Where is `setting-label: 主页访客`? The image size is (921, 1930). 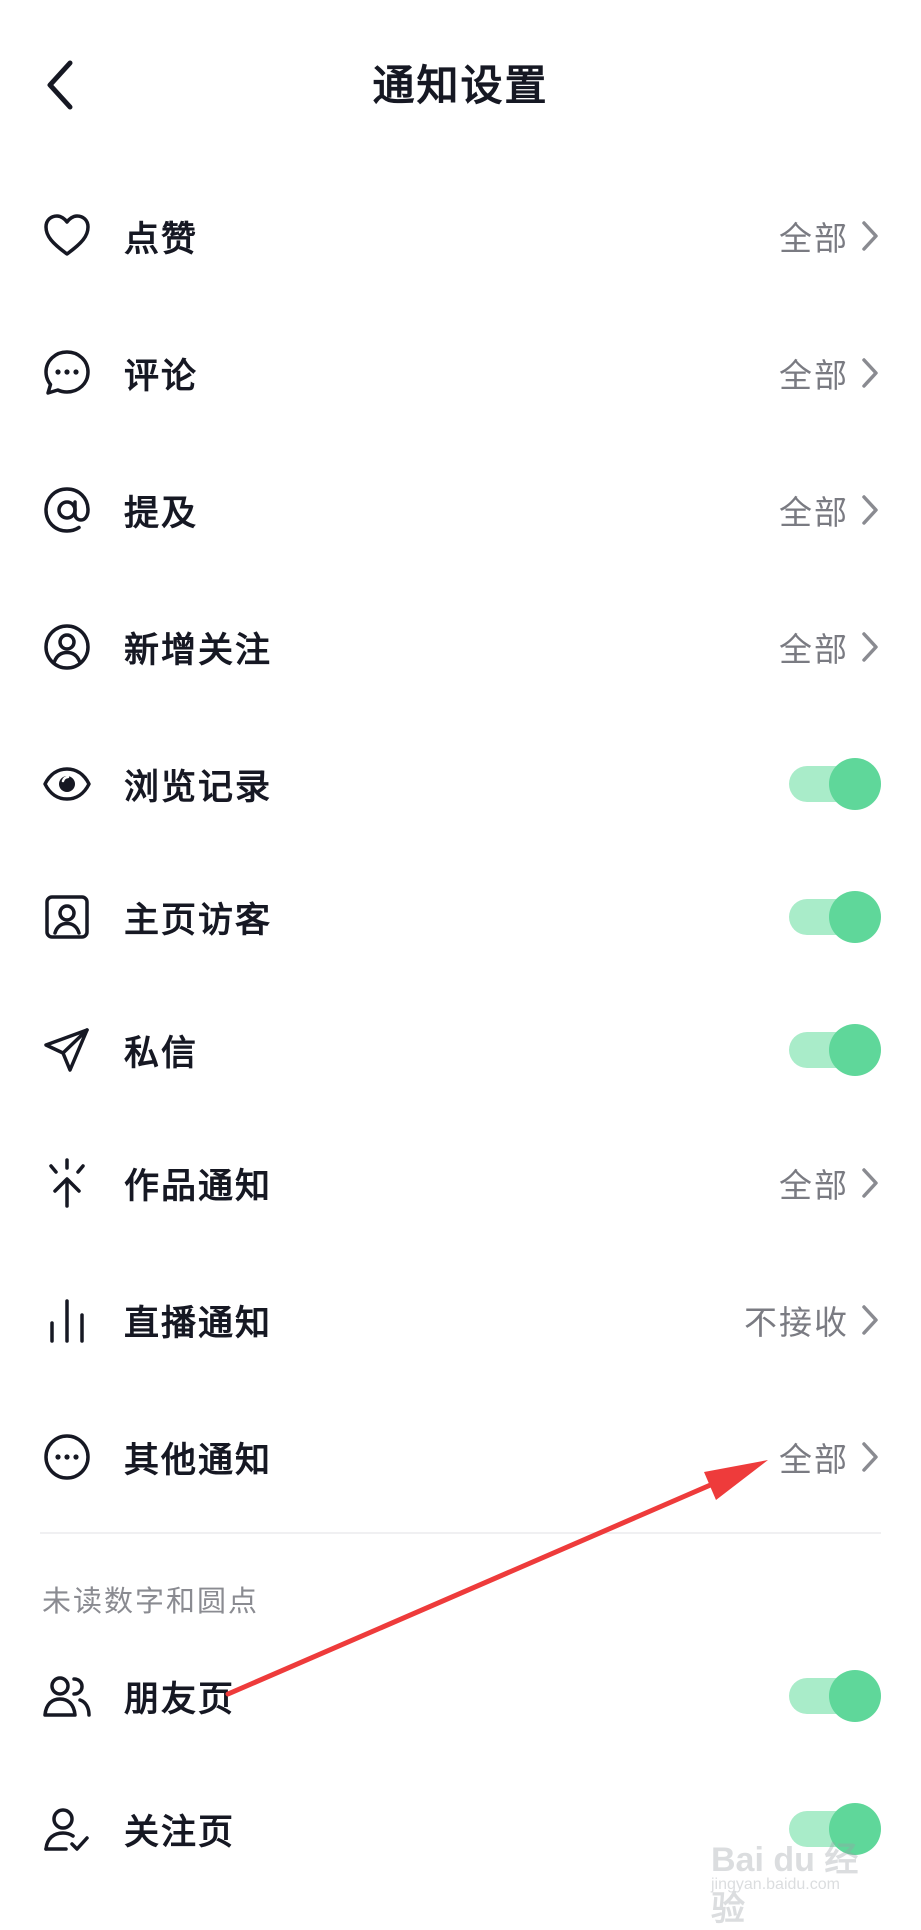 setting-label: 主页访客 is located at coordinates (198, 920).